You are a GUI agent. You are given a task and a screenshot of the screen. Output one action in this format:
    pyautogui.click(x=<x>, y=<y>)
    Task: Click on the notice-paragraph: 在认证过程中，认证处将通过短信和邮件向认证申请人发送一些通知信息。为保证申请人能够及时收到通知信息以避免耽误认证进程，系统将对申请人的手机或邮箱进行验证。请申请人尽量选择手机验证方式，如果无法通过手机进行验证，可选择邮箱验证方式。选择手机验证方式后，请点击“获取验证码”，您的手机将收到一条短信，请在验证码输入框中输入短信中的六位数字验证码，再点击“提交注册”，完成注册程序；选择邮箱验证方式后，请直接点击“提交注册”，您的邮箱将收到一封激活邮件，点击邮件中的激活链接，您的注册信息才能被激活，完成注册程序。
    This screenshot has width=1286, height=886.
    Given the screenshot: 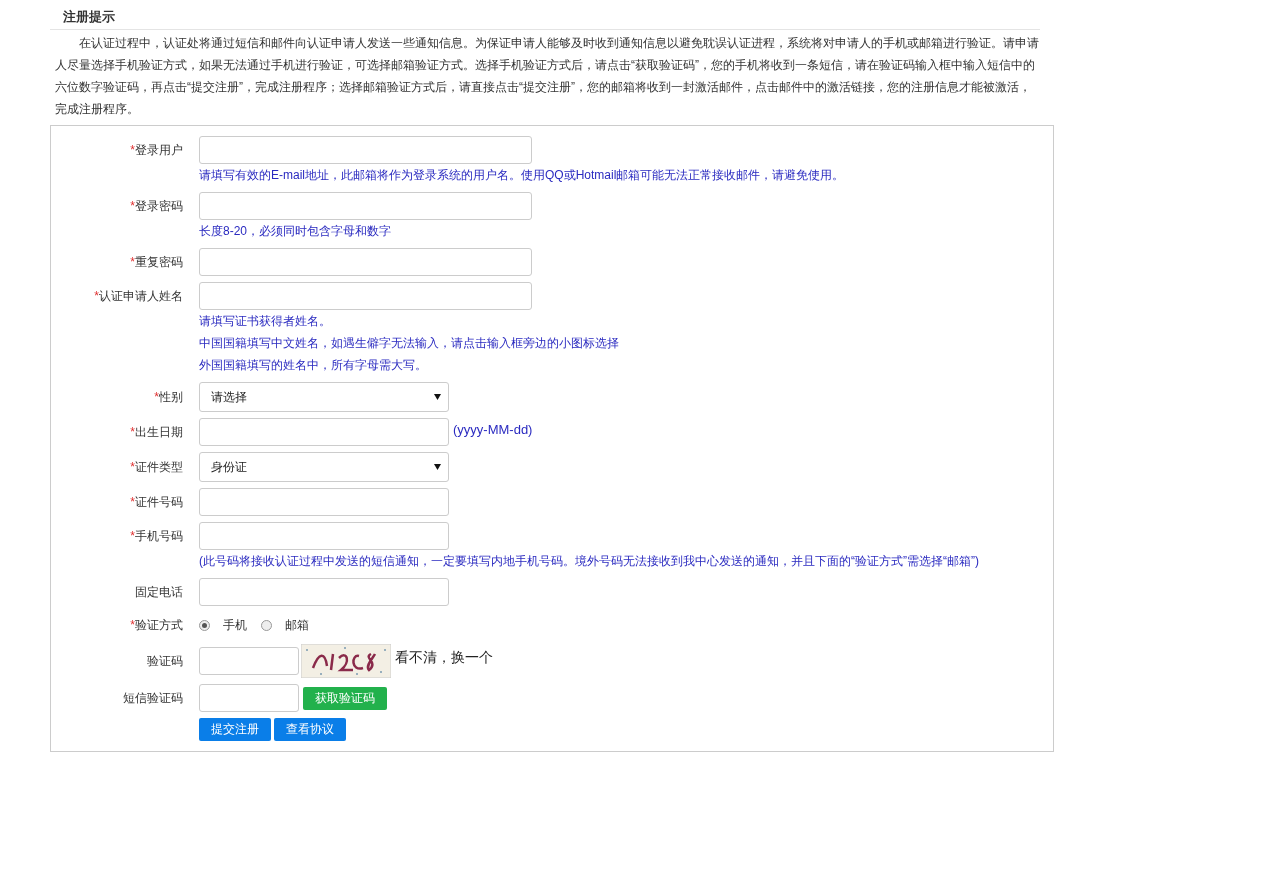 What is the action you would take?
    pyautogui.click(x=547, y=76)
    